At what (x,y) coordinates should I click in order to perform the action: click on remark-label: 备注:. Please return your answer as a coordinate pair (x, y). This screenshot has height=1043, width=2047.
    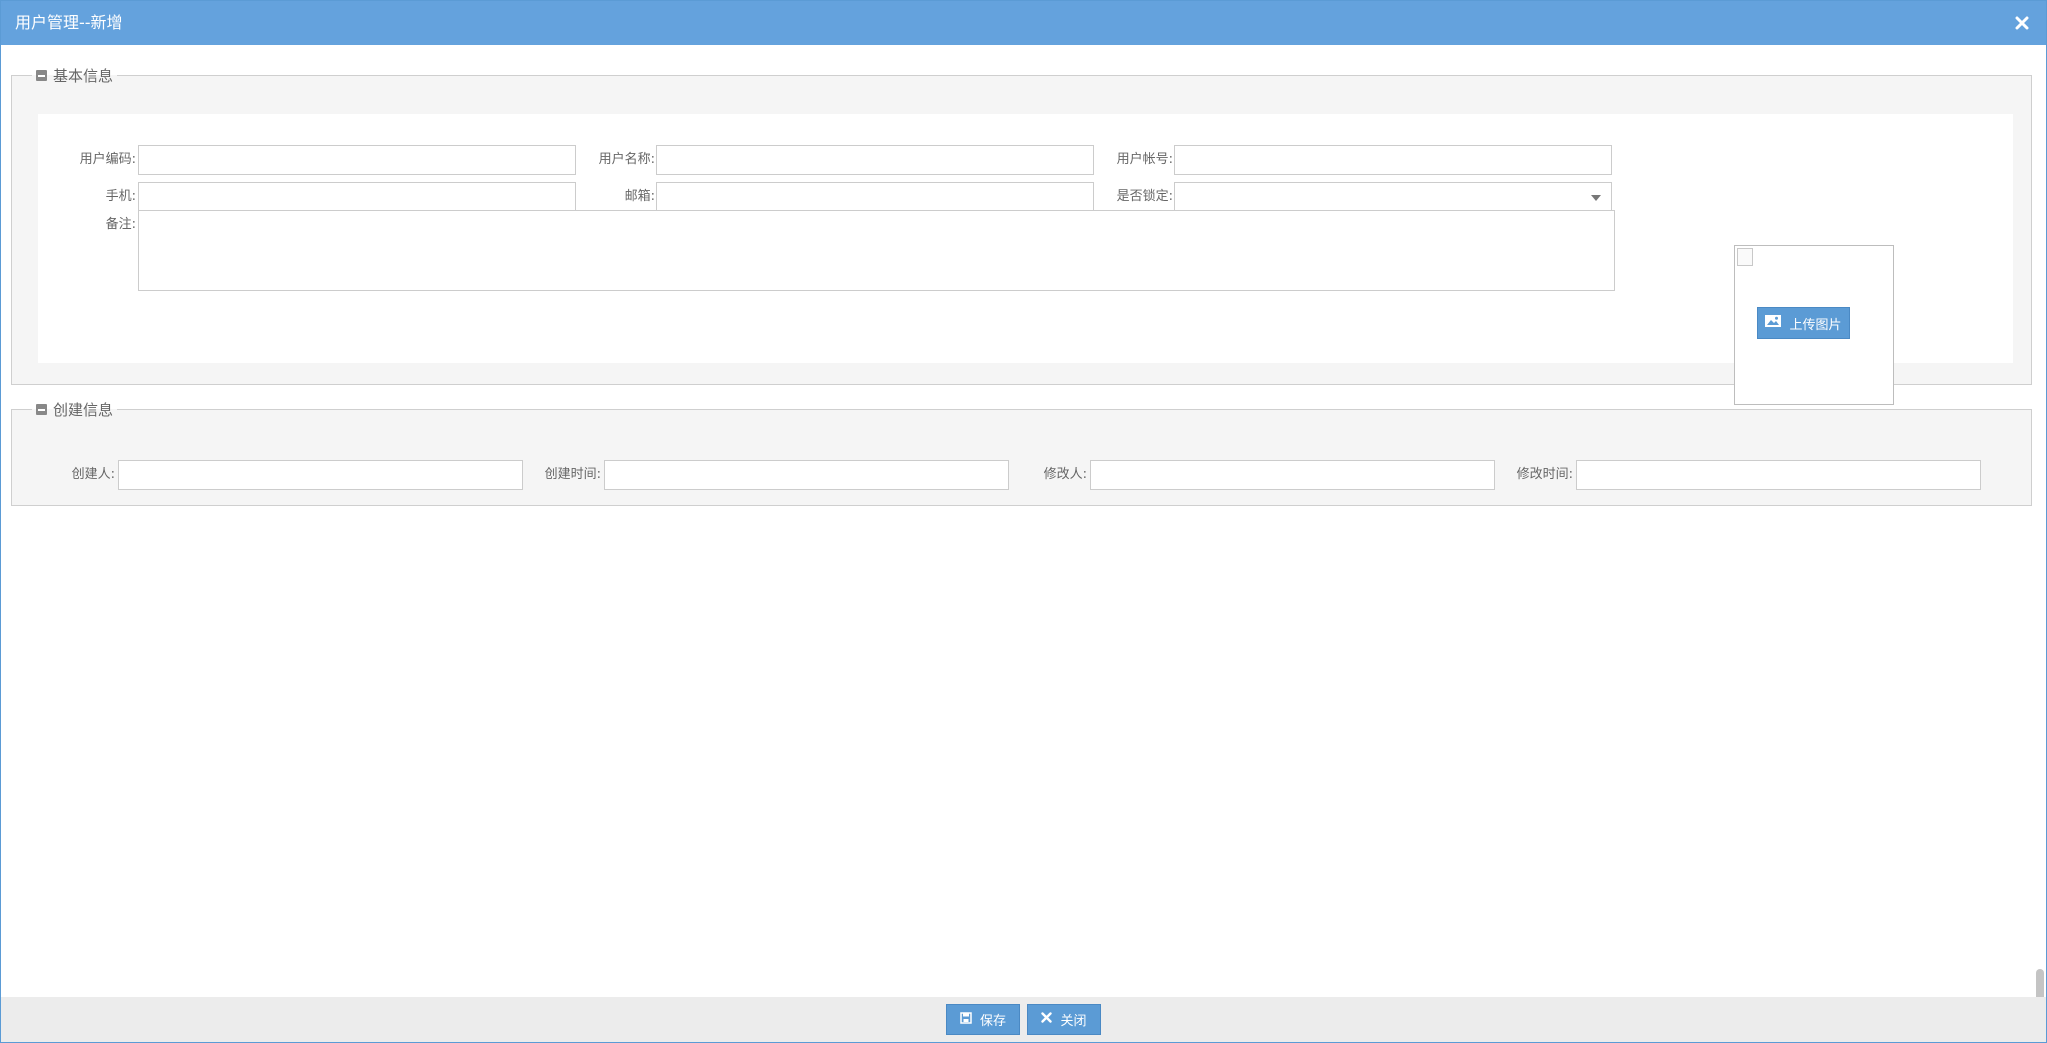
    Looking at the image, I should click on (120, 224).